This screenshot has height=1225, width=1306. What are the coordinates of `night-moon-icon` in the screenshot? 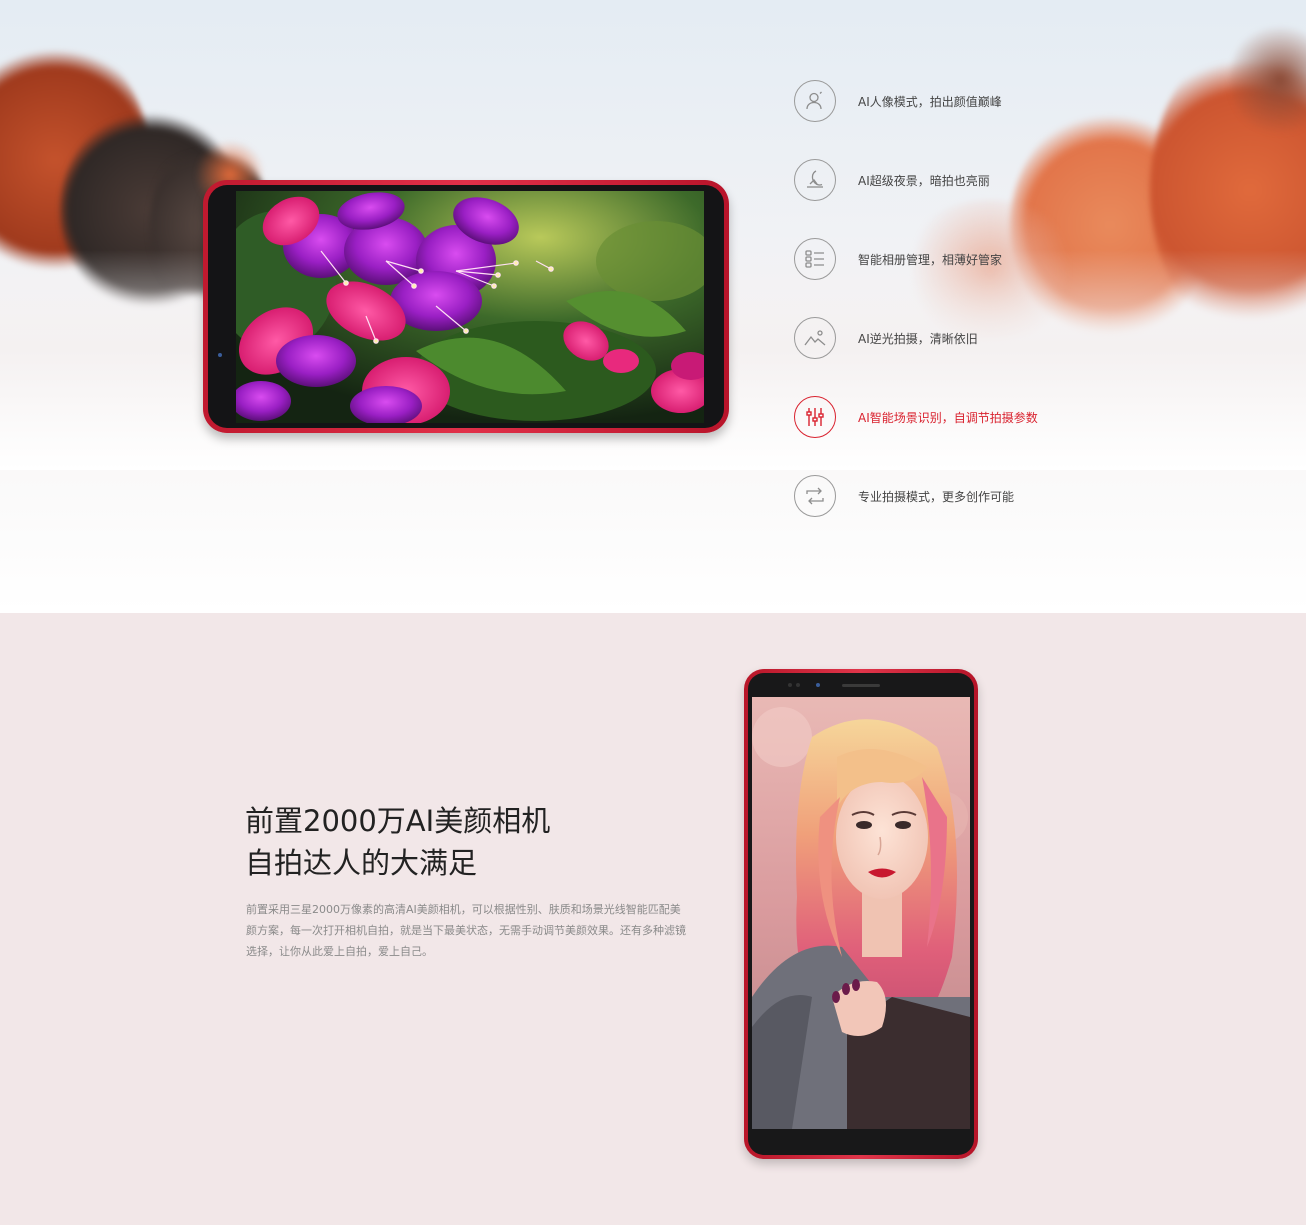 It's located at (815, 180).